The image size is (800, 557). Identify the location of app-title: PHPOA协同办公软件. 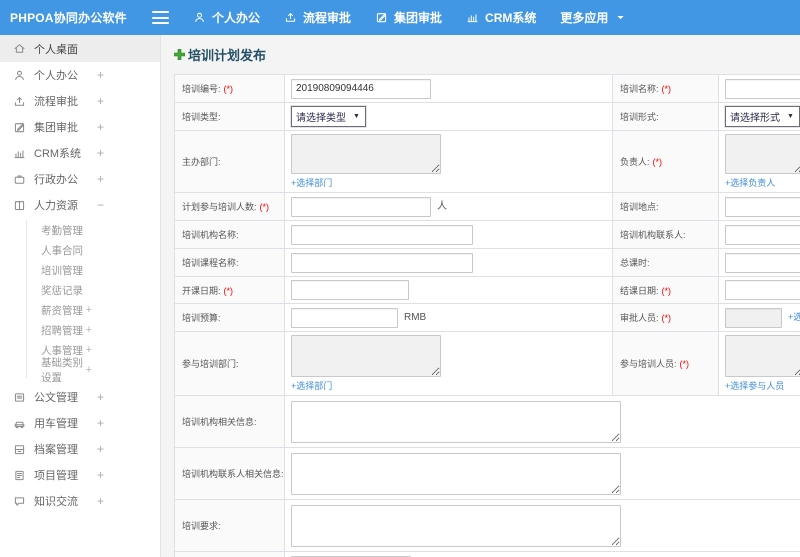
(68, 18).